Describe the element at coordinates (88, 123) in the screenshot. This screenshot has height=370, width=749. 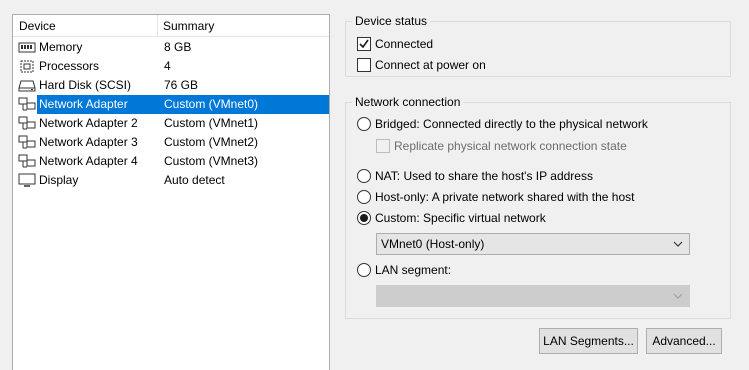
I see `device-name: Network Adapter 2` at that location.